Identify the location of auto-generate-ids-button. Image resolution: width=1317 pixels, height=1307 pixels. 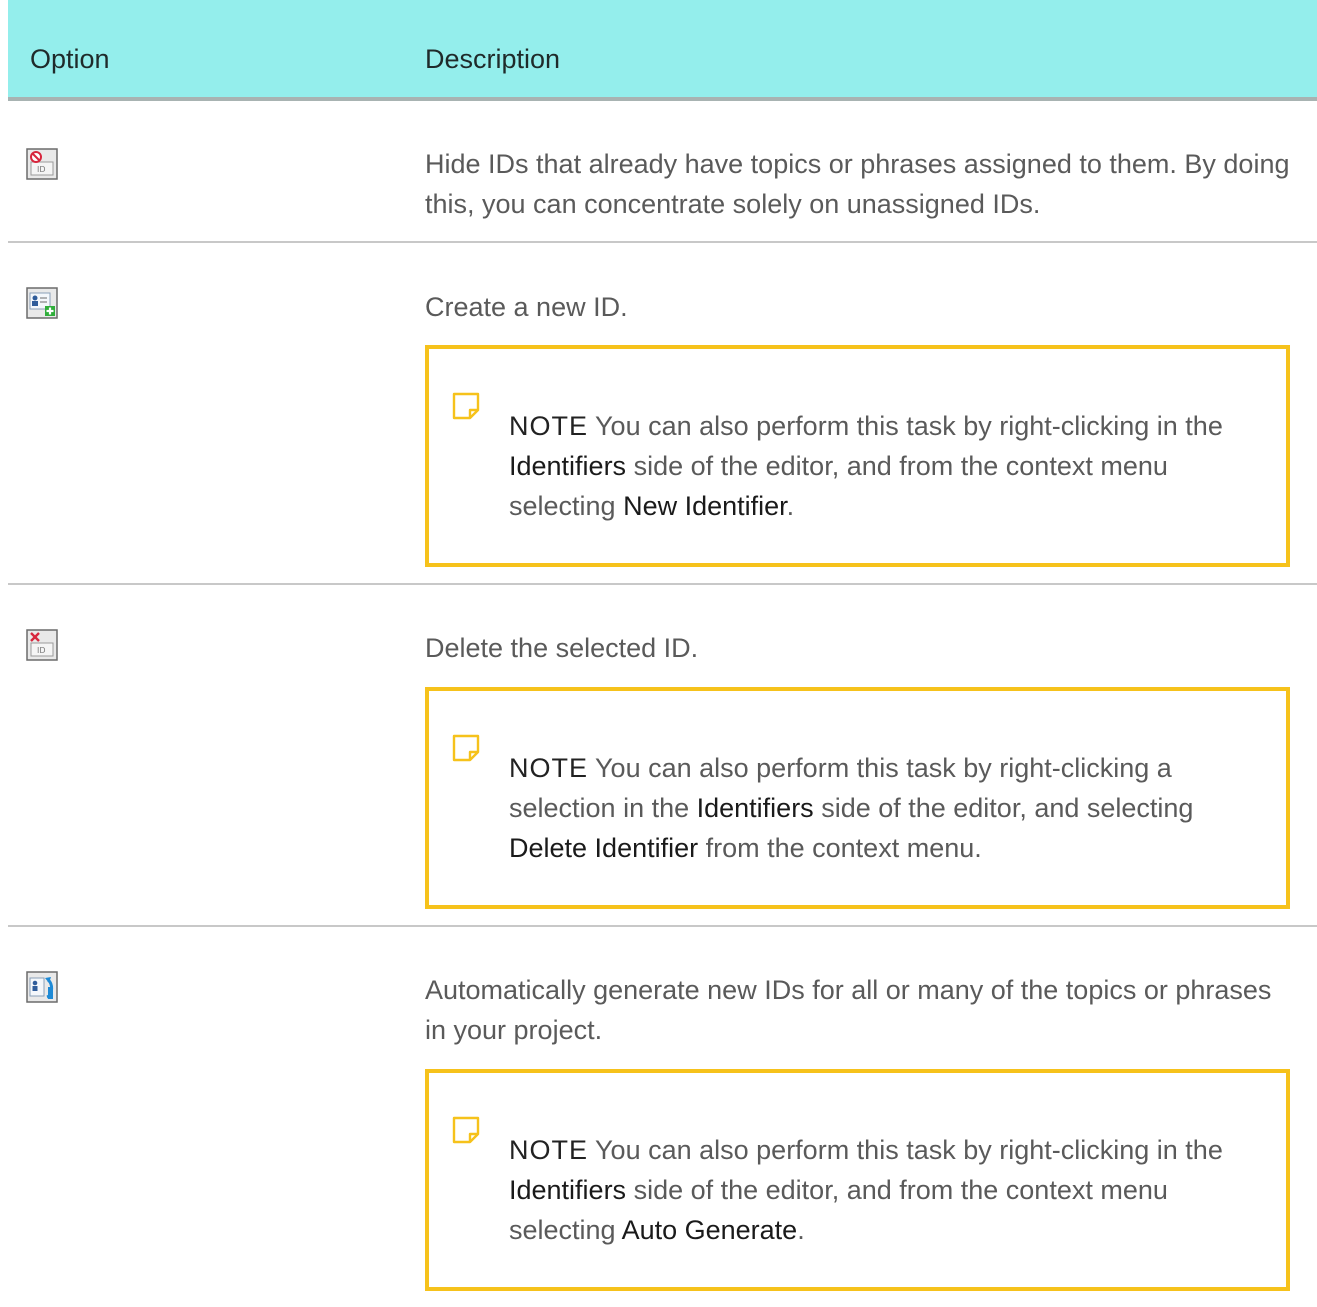
(42, 987).